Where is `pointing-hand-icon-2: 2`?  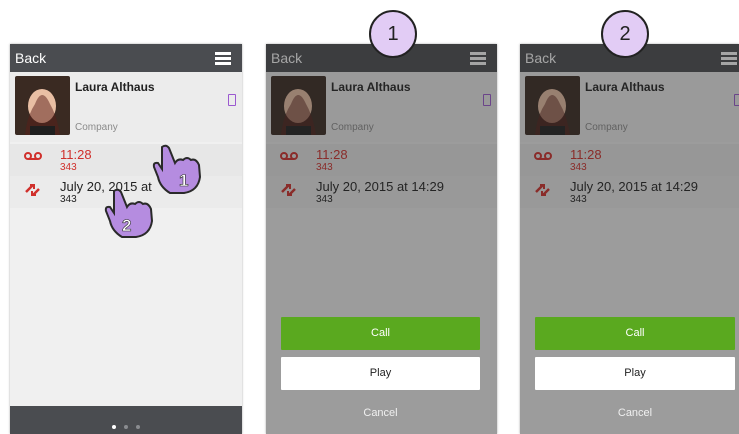 pointing-hand-icon-2: 2 is located at coordinates (129, 213).